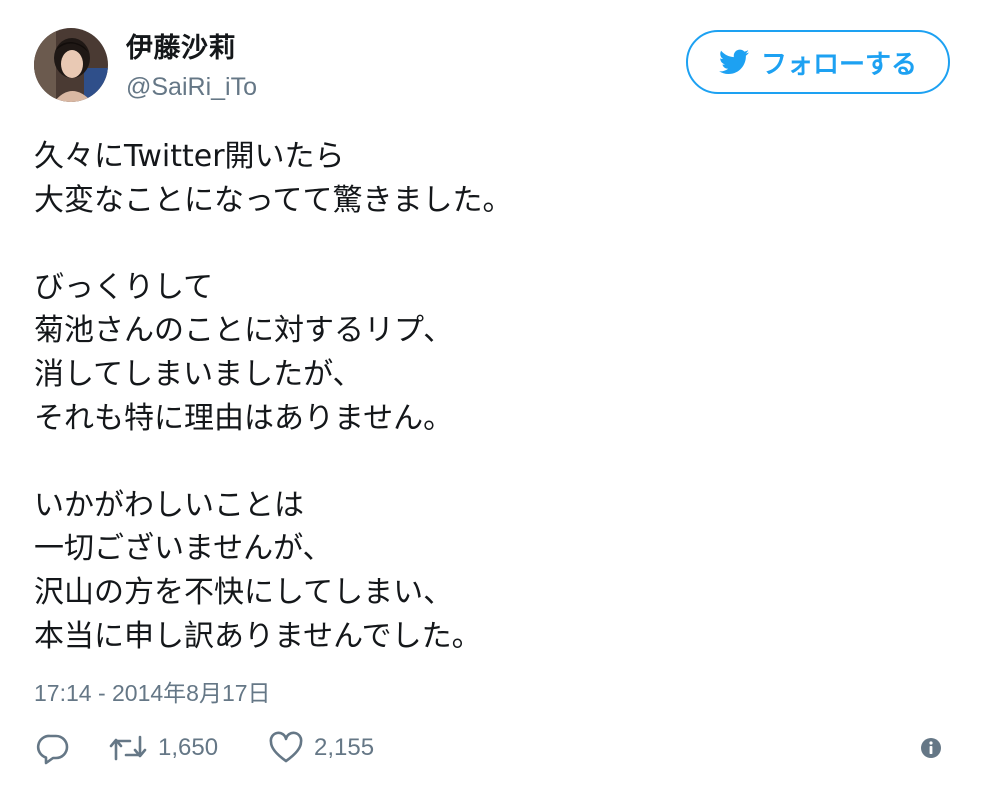 The height and width of the screenshot is (794, 988). Describe the element at coordinates (494, 748) in the screenshot. I see `tweet-actions: 1,650 2,155` at that location.